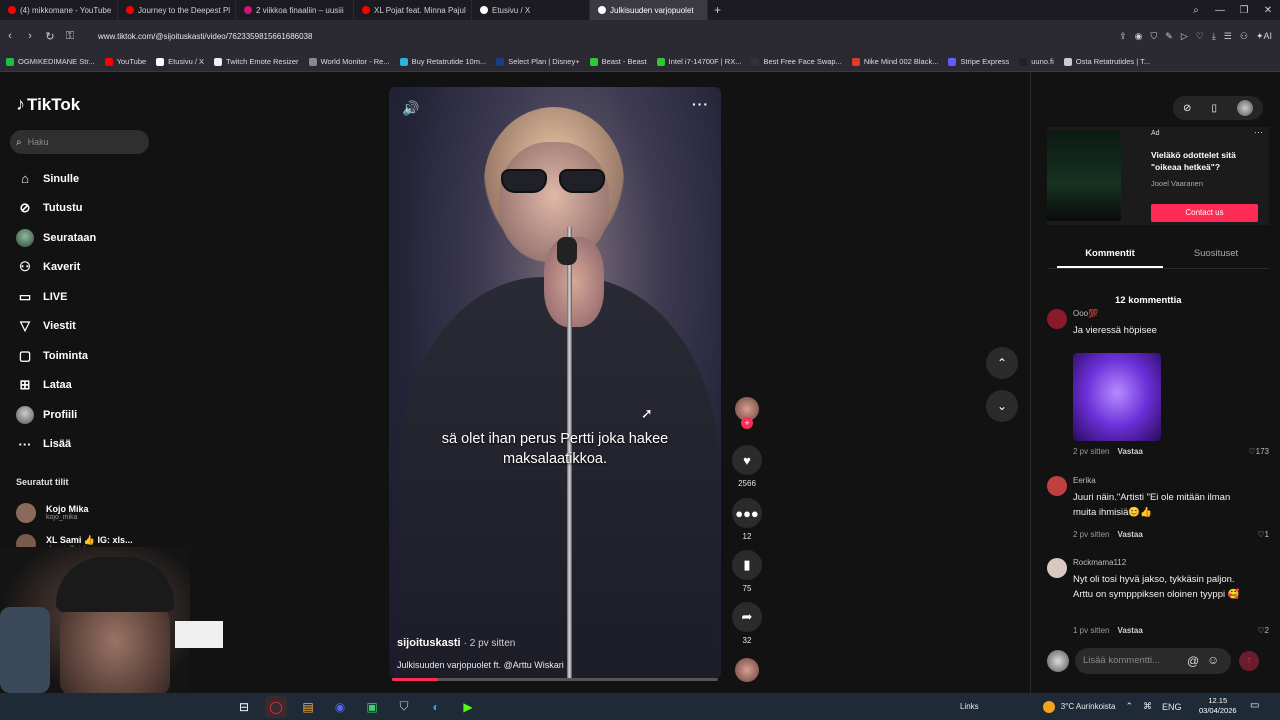 Image resolution: width=1280 pixels, height=720 pixels. What do you see at coordinates (747, 460) in the screenshot?
I see `heart-icon: ♥` at bounding box center [747, 460].